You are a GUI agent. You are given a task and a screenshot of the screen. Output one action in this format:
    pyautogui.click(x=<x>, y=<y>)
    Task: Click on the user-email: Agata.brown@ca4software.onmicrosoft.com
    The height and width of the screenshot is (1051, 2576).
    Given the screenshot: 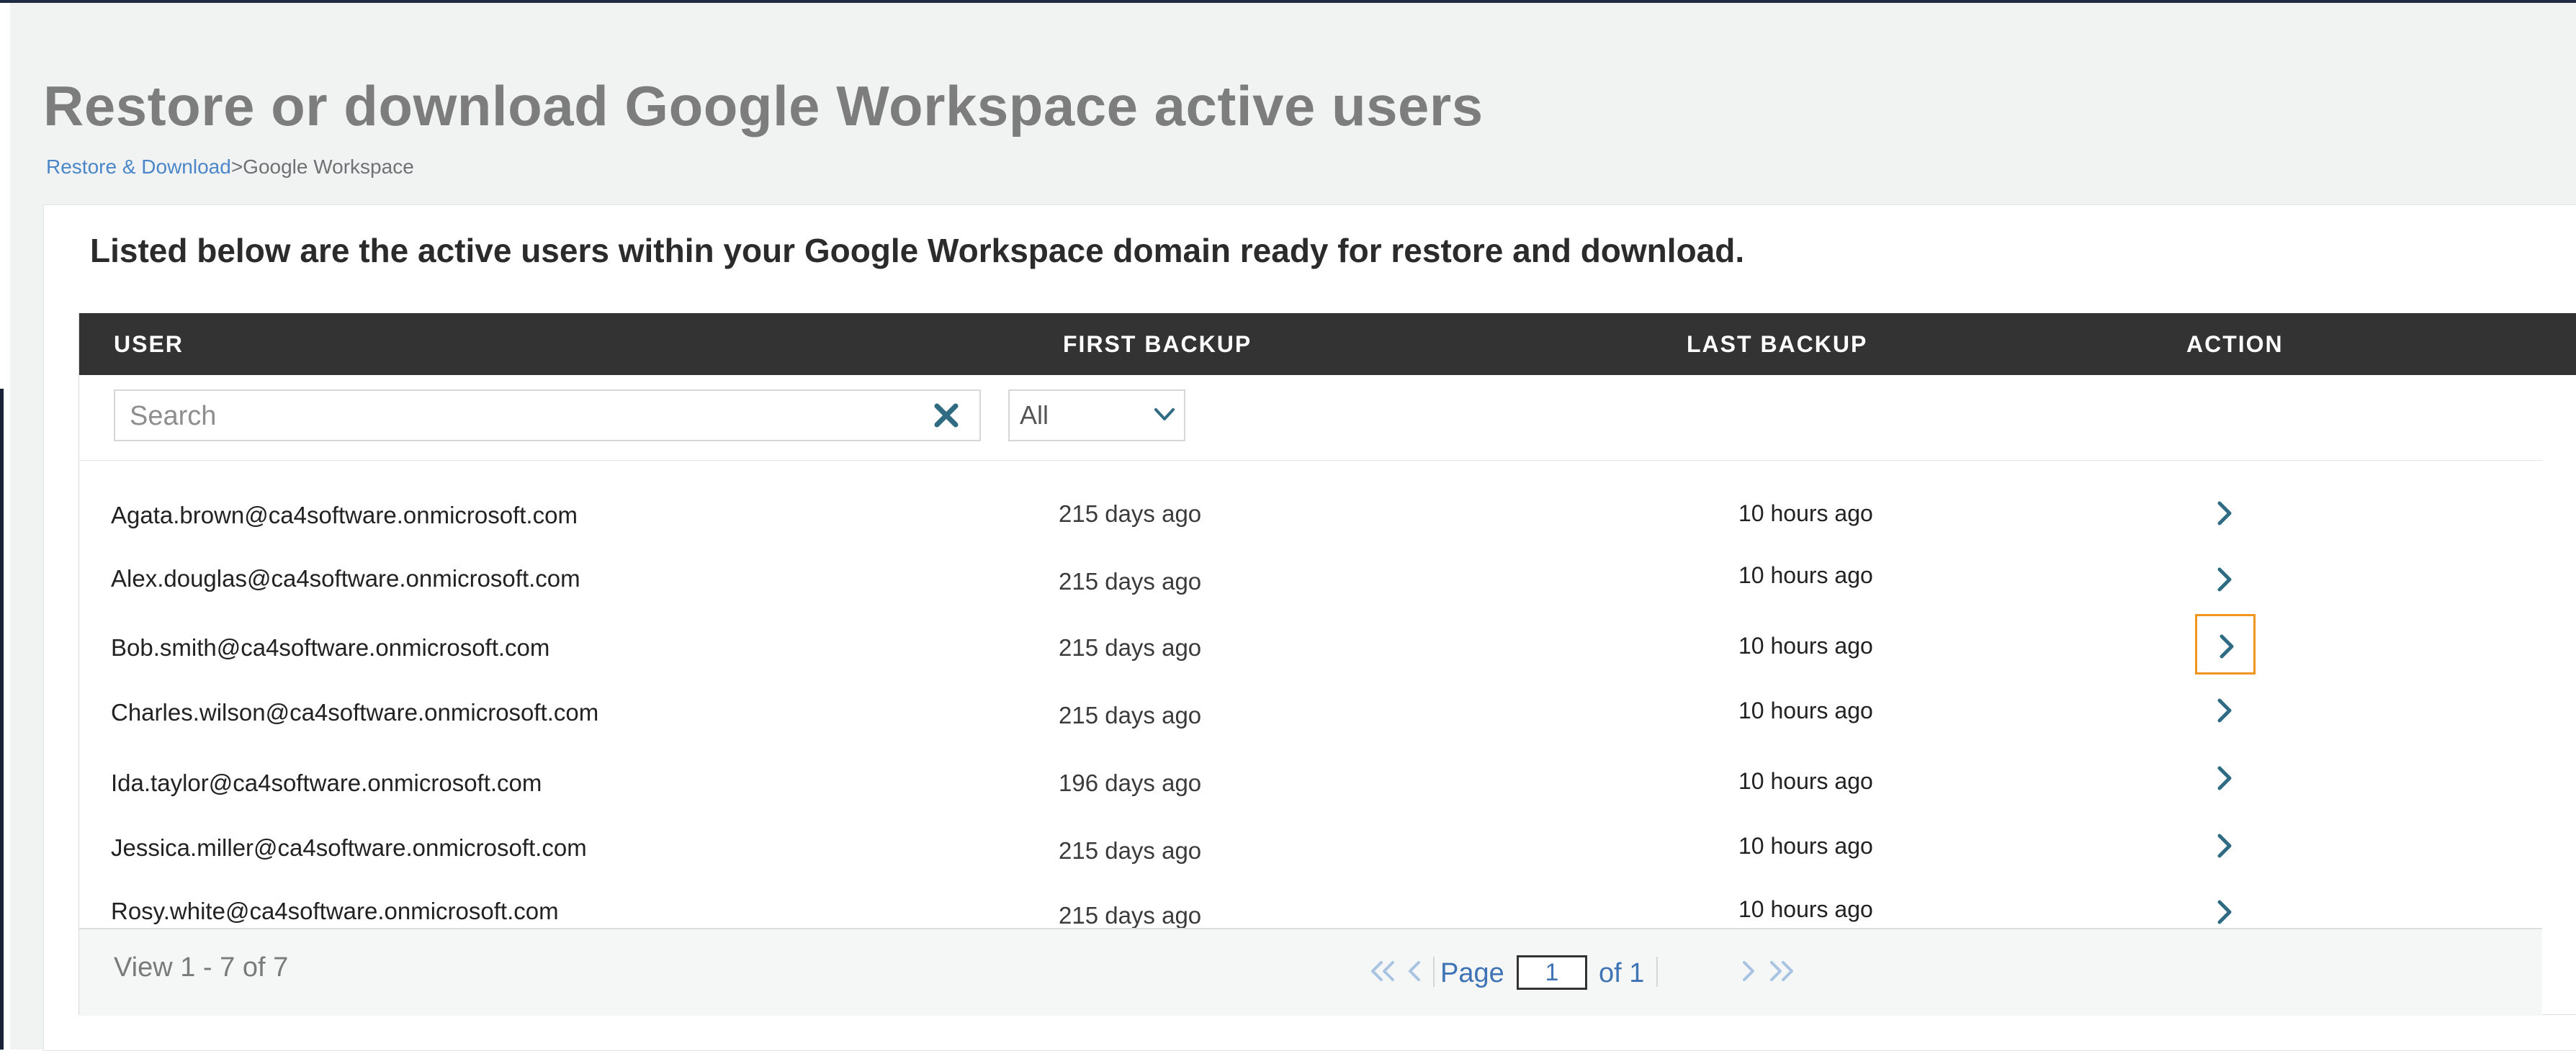 What is the action you would take?
    pyautogui.click(x=344, y=515)
    